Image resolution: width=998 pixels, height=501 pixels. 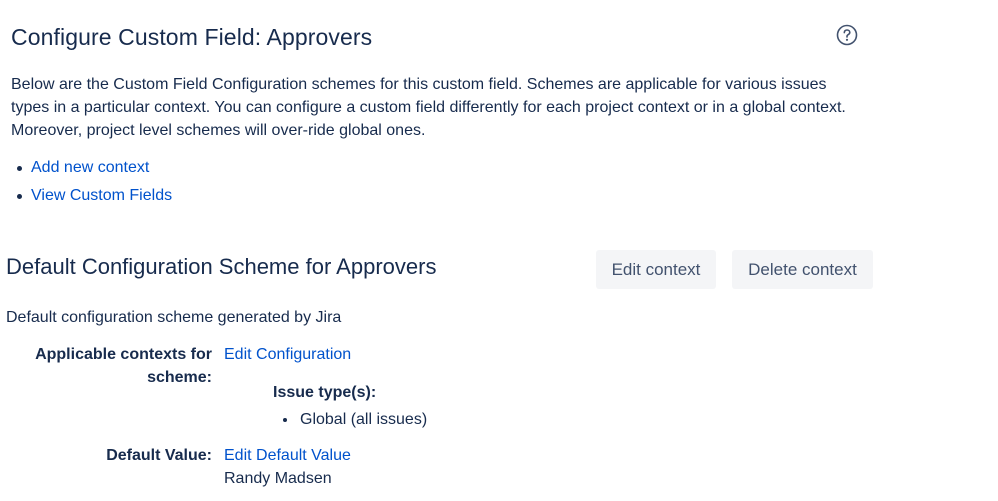 What do you see at coordinates (802, 269) in the screenshot?
I see `delete-context-button: Delete context` at bounding box center [802, 269].